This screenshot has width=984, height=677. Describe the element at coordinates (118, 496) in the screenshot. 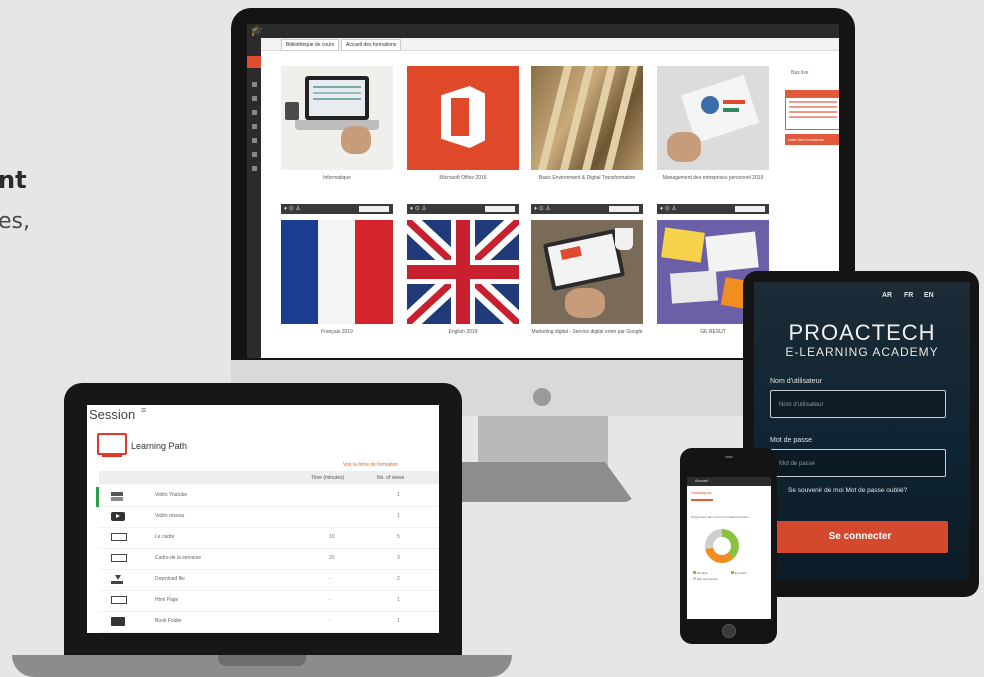

I see `youtube-icon` at that location.